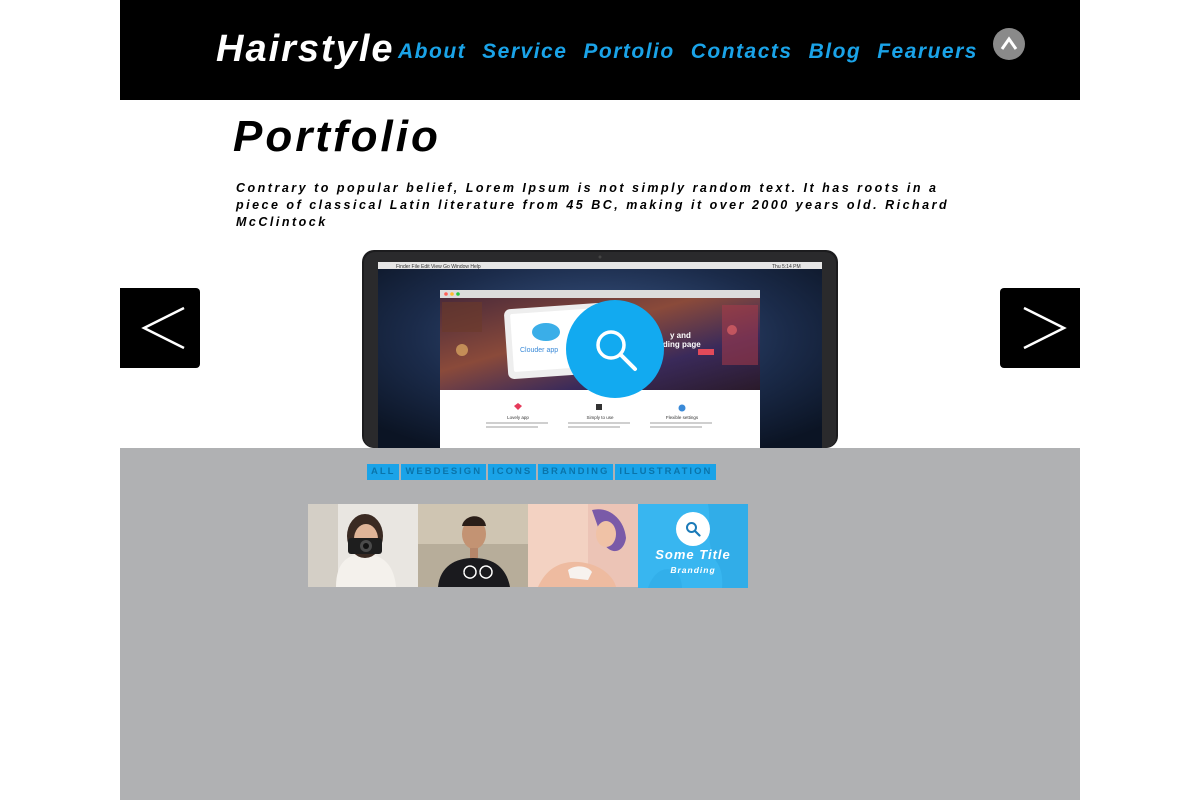  I want to click on tablet-card-label: Clouder app, so click(539, 350).